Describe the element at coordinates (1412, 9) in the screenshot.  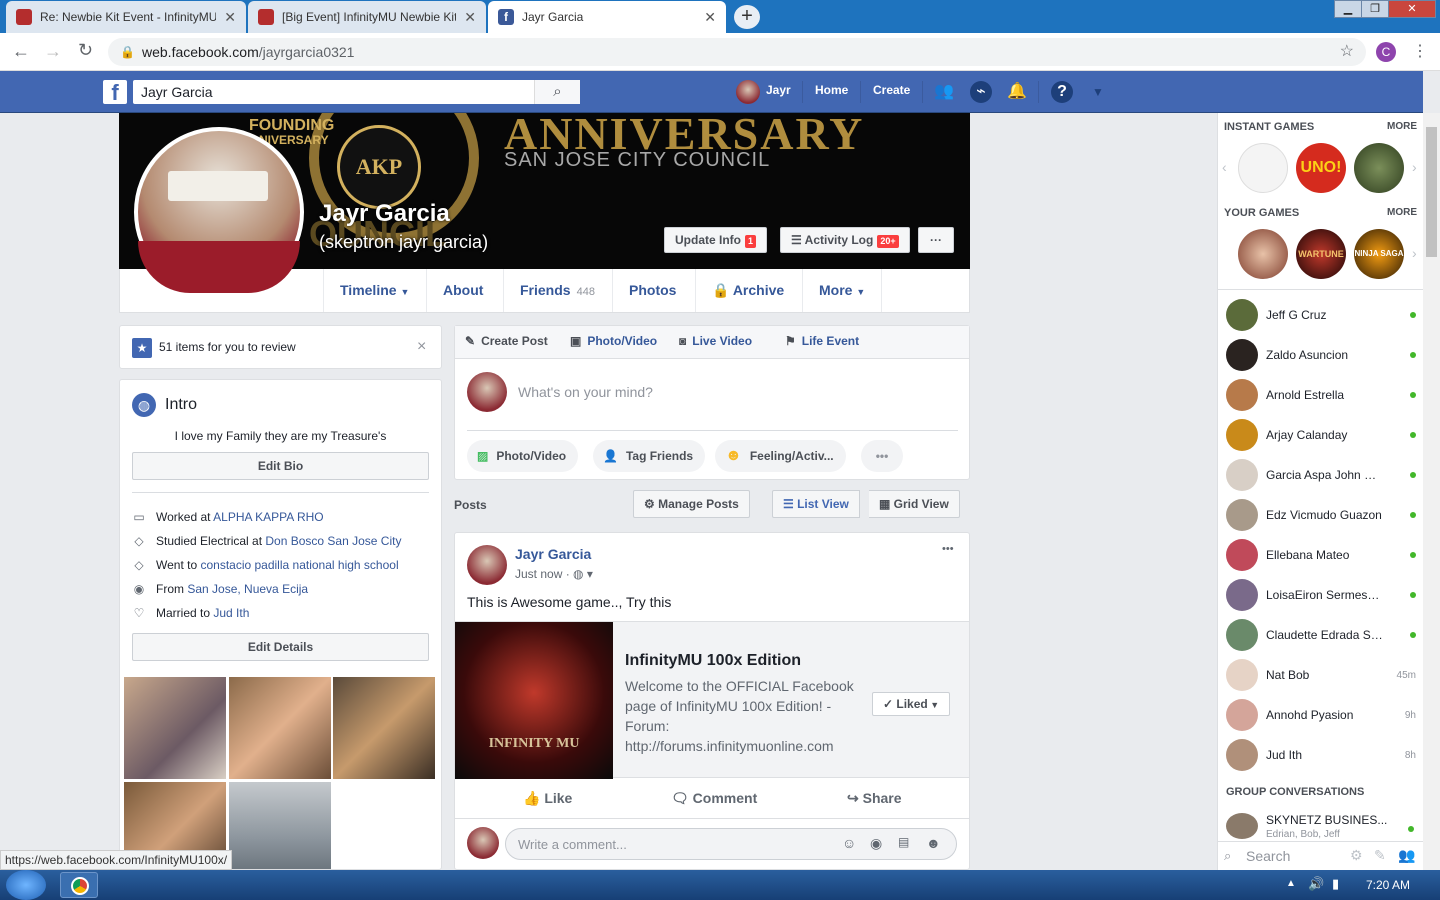
I see `close-window-icon: ✕` at that location.